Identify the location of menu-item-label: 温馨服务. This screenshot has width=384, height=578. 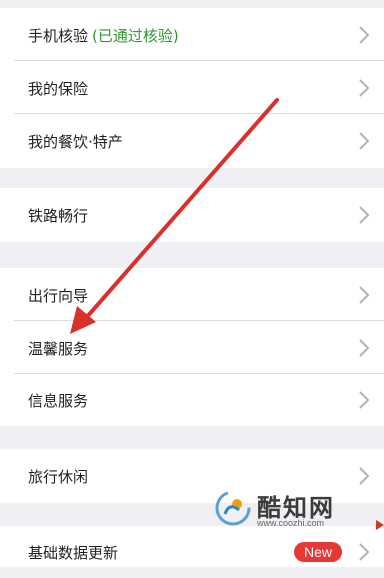
(58, 348).